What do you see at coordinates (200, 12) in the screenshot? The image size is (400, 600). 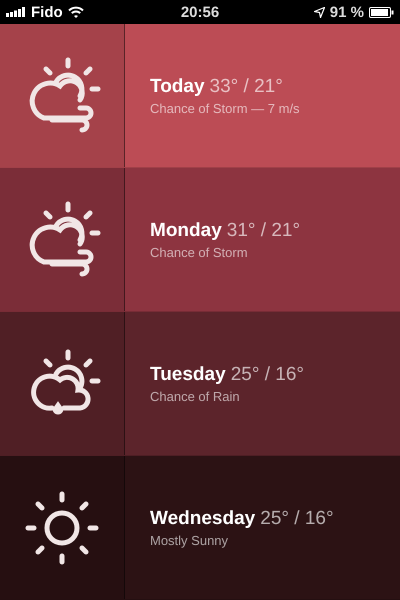 I see `clock-time: 20:56` at bounding box center [200, 12].